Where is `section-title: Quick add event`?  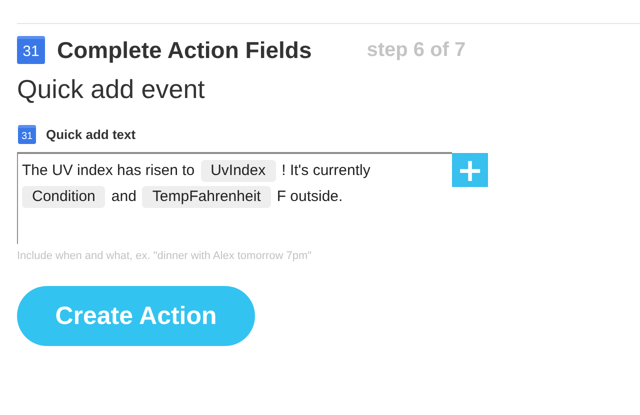 section-title: Quick add event is located at coordinates (111, 89).